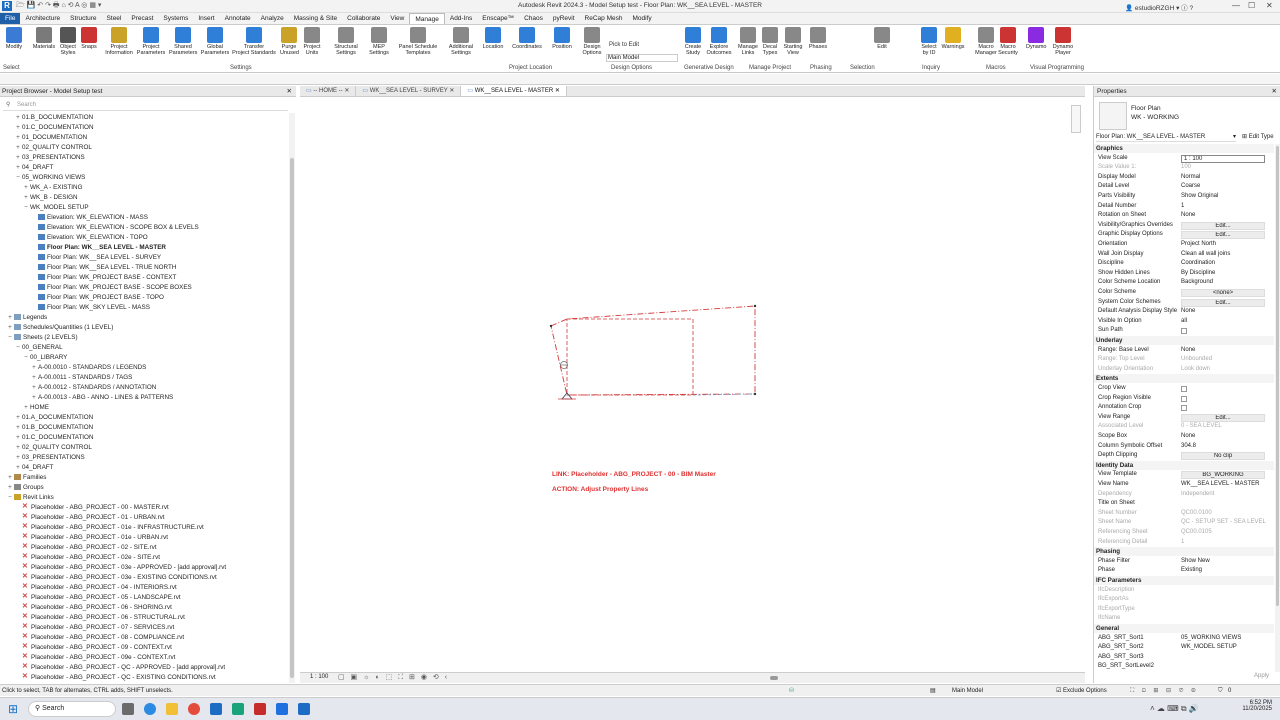 The height and width of the screenshot is (720, 1280). Describe the element at coordinates (1223, 485) in the screenshot. I see `property-value: WK__SEA LEVEL - MASTER` at that location.